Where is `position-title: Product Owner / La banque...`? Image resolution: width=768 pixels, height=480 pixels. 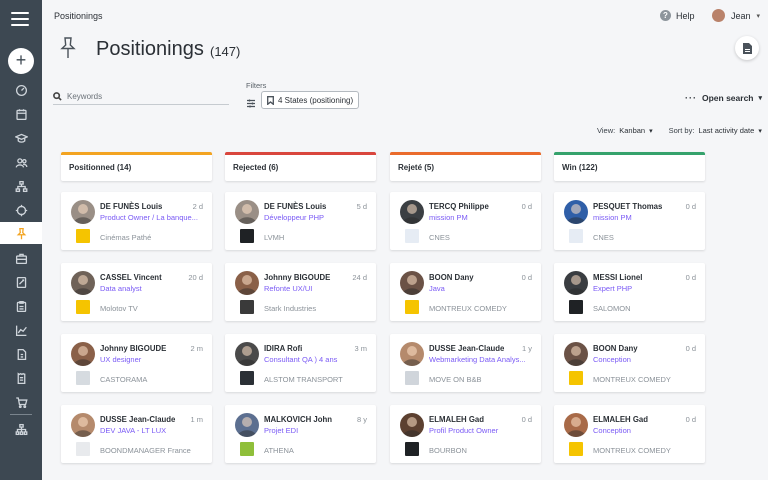
position-title: Product Owner / La banque... is located at coordinates (150, 217).